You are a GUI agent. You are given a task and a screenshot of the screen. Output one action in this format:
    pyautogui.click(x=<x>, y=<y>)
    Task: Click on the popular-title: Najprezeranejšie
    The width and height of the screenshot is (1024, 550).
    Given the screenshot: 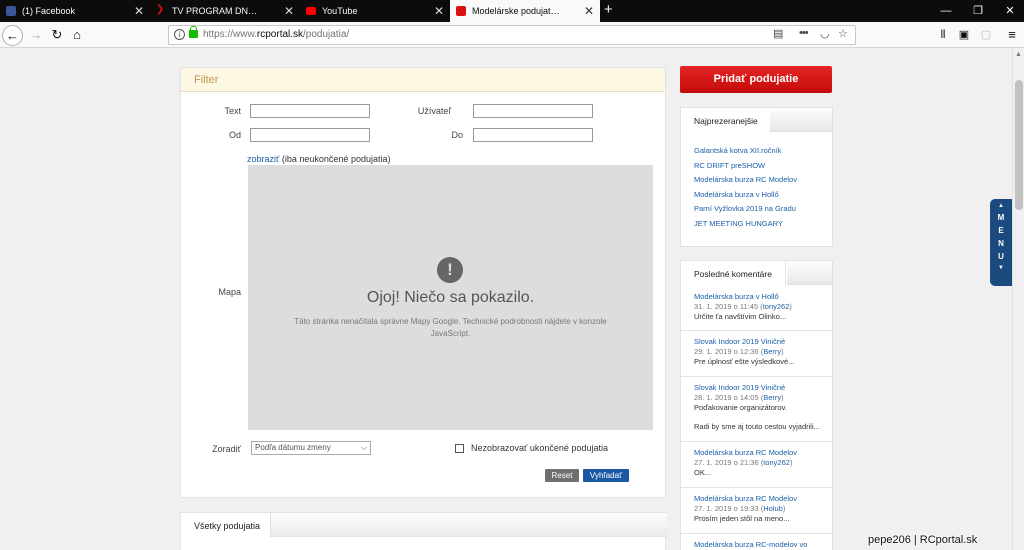 What is the action you would take?
    pyautogui.click(x=726, y=120)
    